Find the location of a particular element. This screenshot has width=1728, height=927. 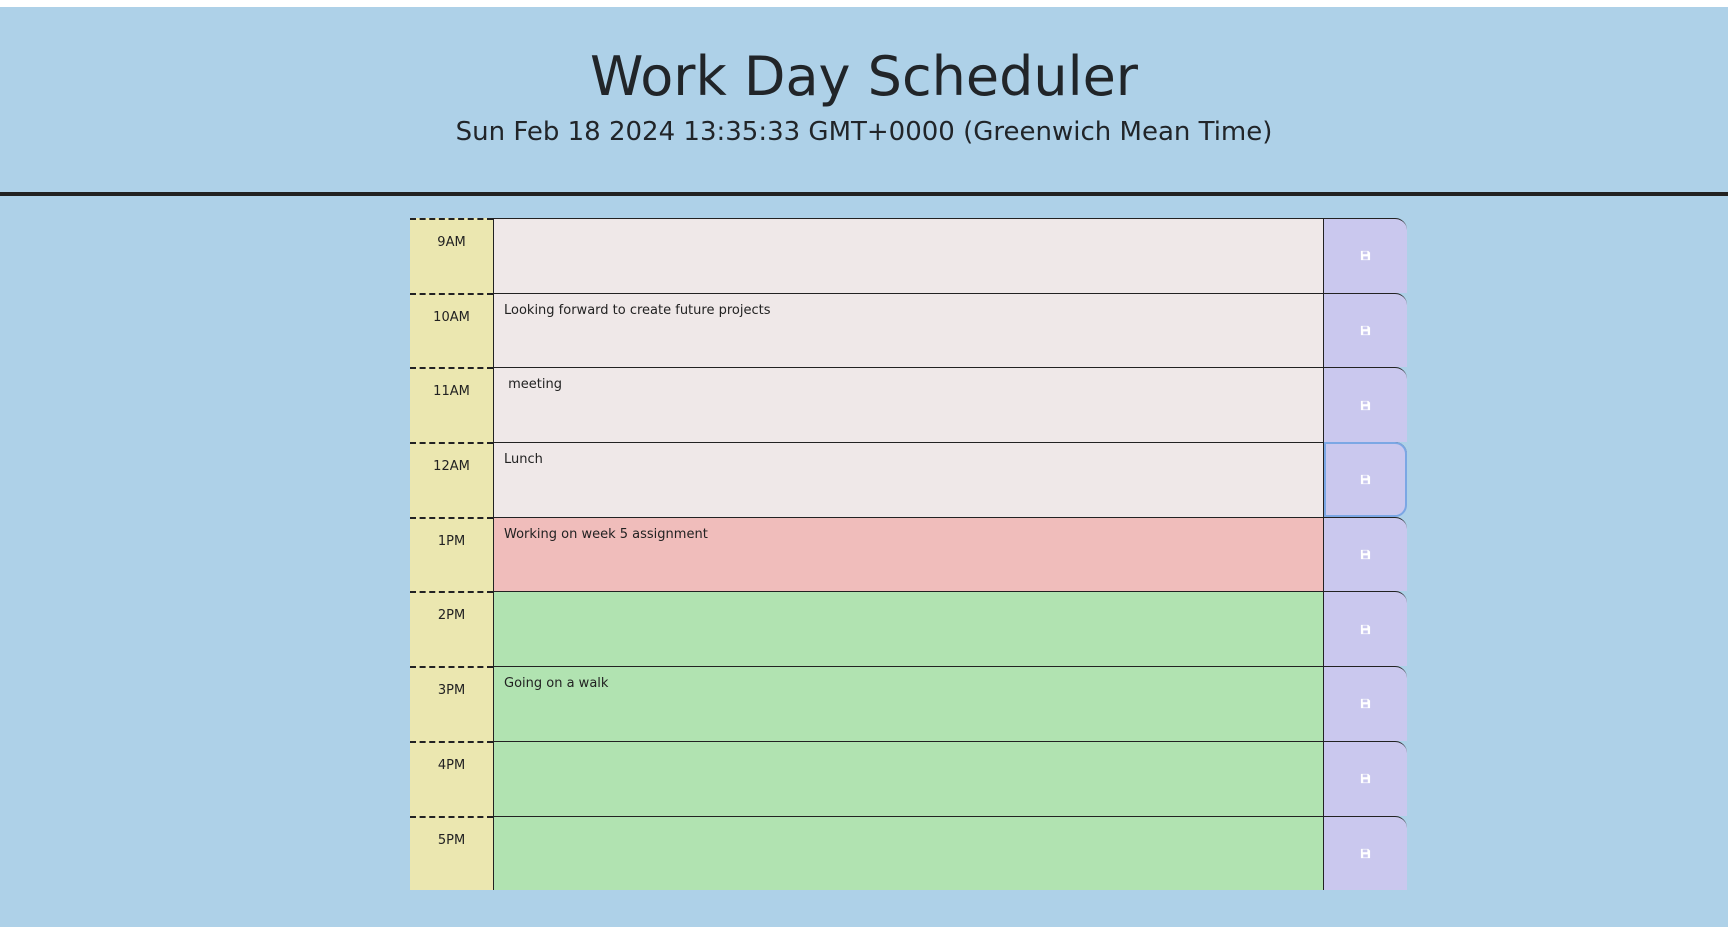

time-block: 4PM is located at coordinates (908, 778).